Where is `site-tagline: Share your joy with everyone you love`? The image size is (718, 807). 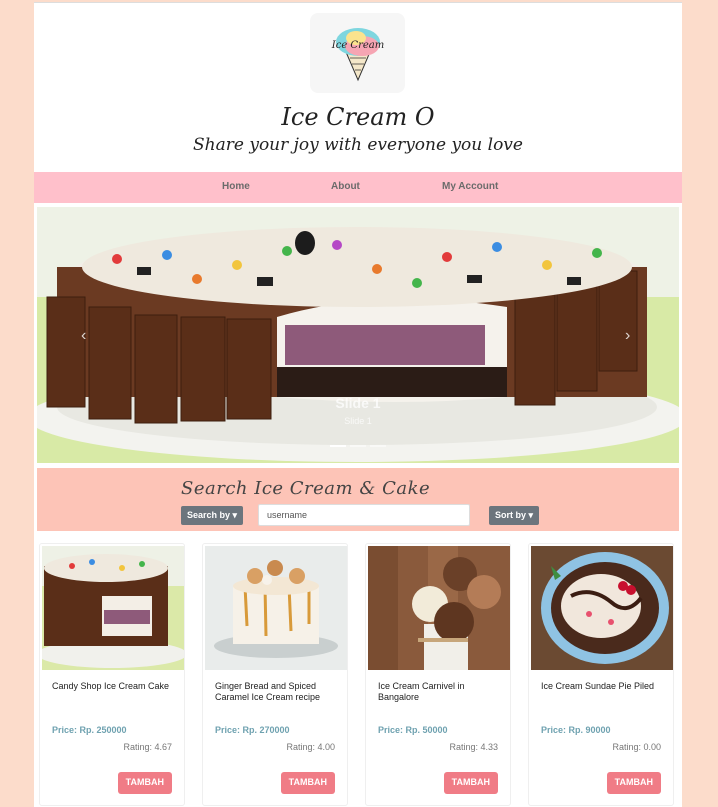 site-tagline: Share your joy with everyone you love is located at coordinates (358, 145).